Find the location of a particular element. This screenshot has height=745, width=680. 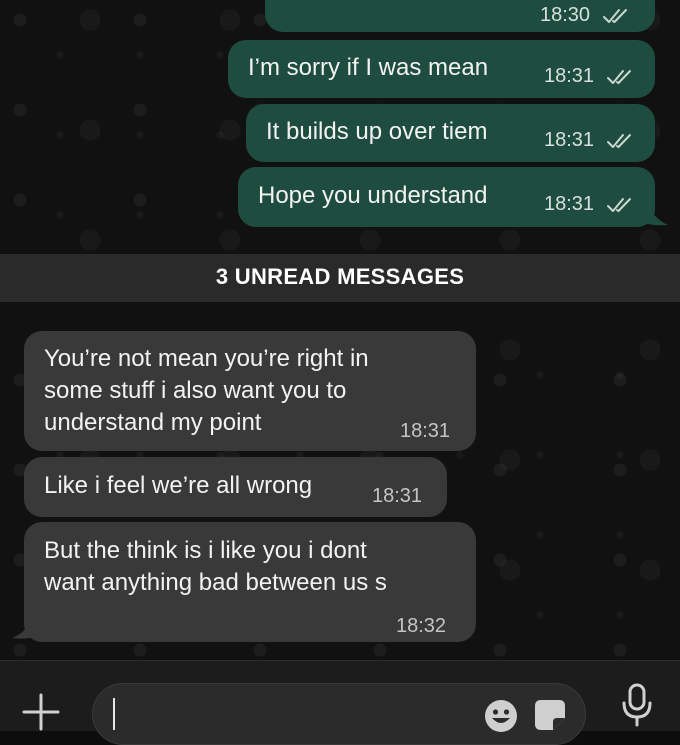

message-time: 18:30 is located at coordinates (586, 15).